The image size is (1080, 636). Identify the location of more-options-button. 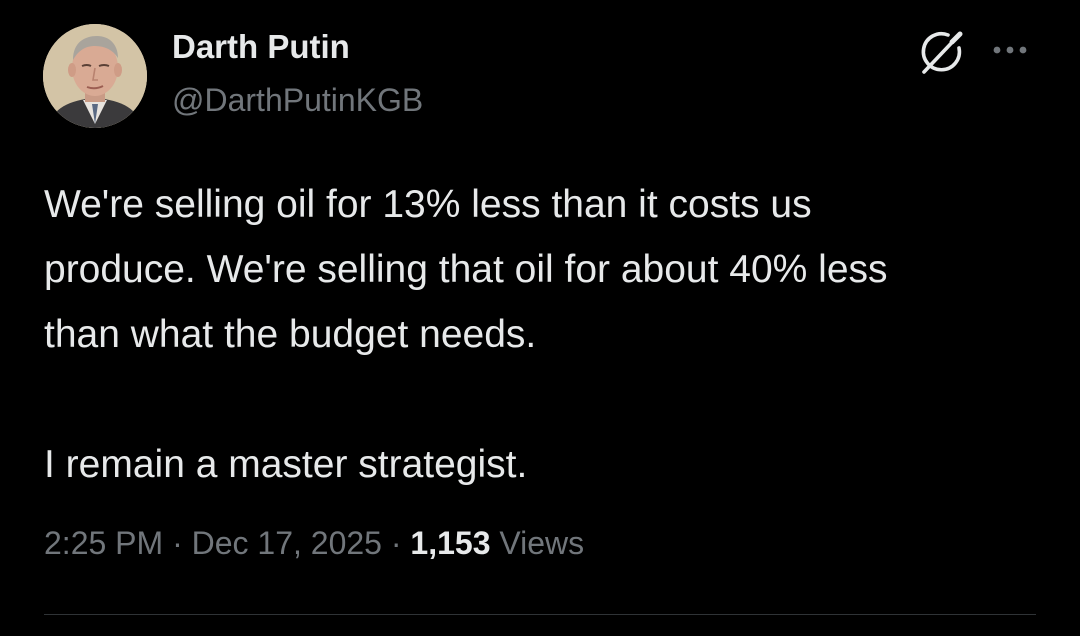
(1010, 50).